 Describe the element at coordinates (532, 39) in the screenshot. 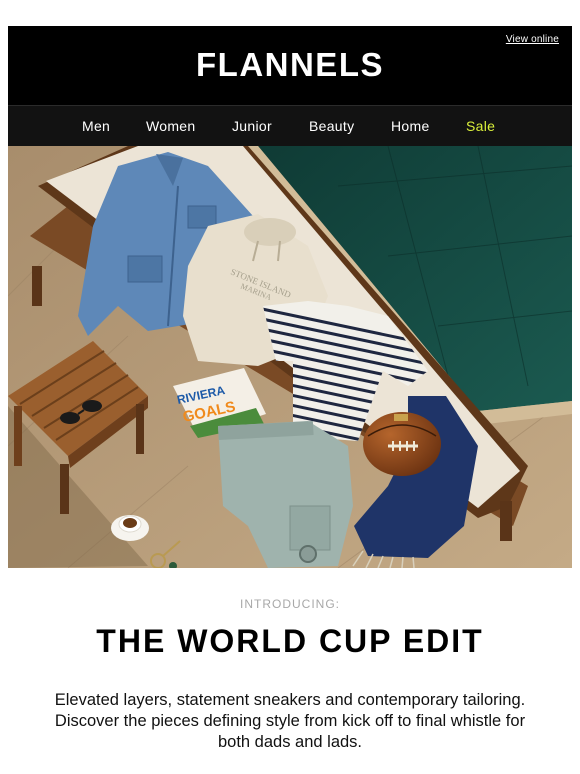

I see `view-online-link: View online` at that location.